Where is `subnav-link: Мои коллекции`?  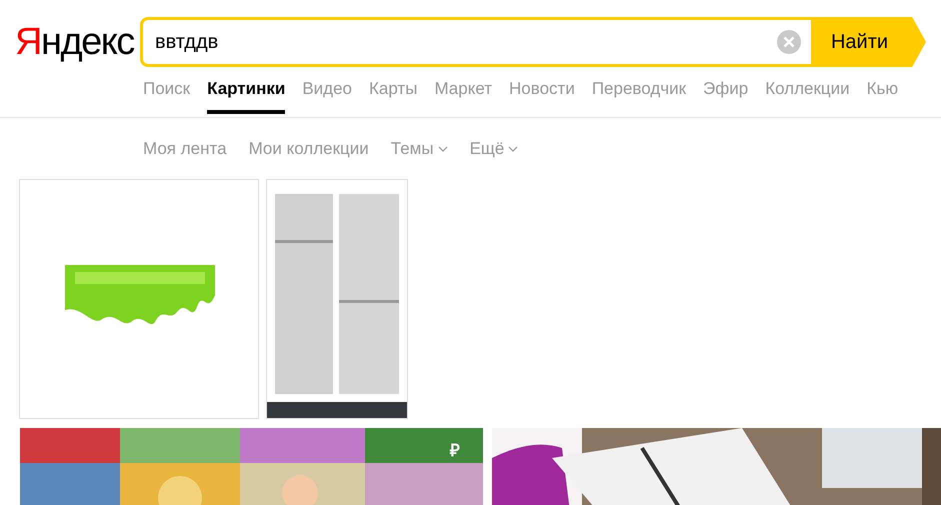
subnav-link: Мои коллекции is located at coordinates (308, 149).